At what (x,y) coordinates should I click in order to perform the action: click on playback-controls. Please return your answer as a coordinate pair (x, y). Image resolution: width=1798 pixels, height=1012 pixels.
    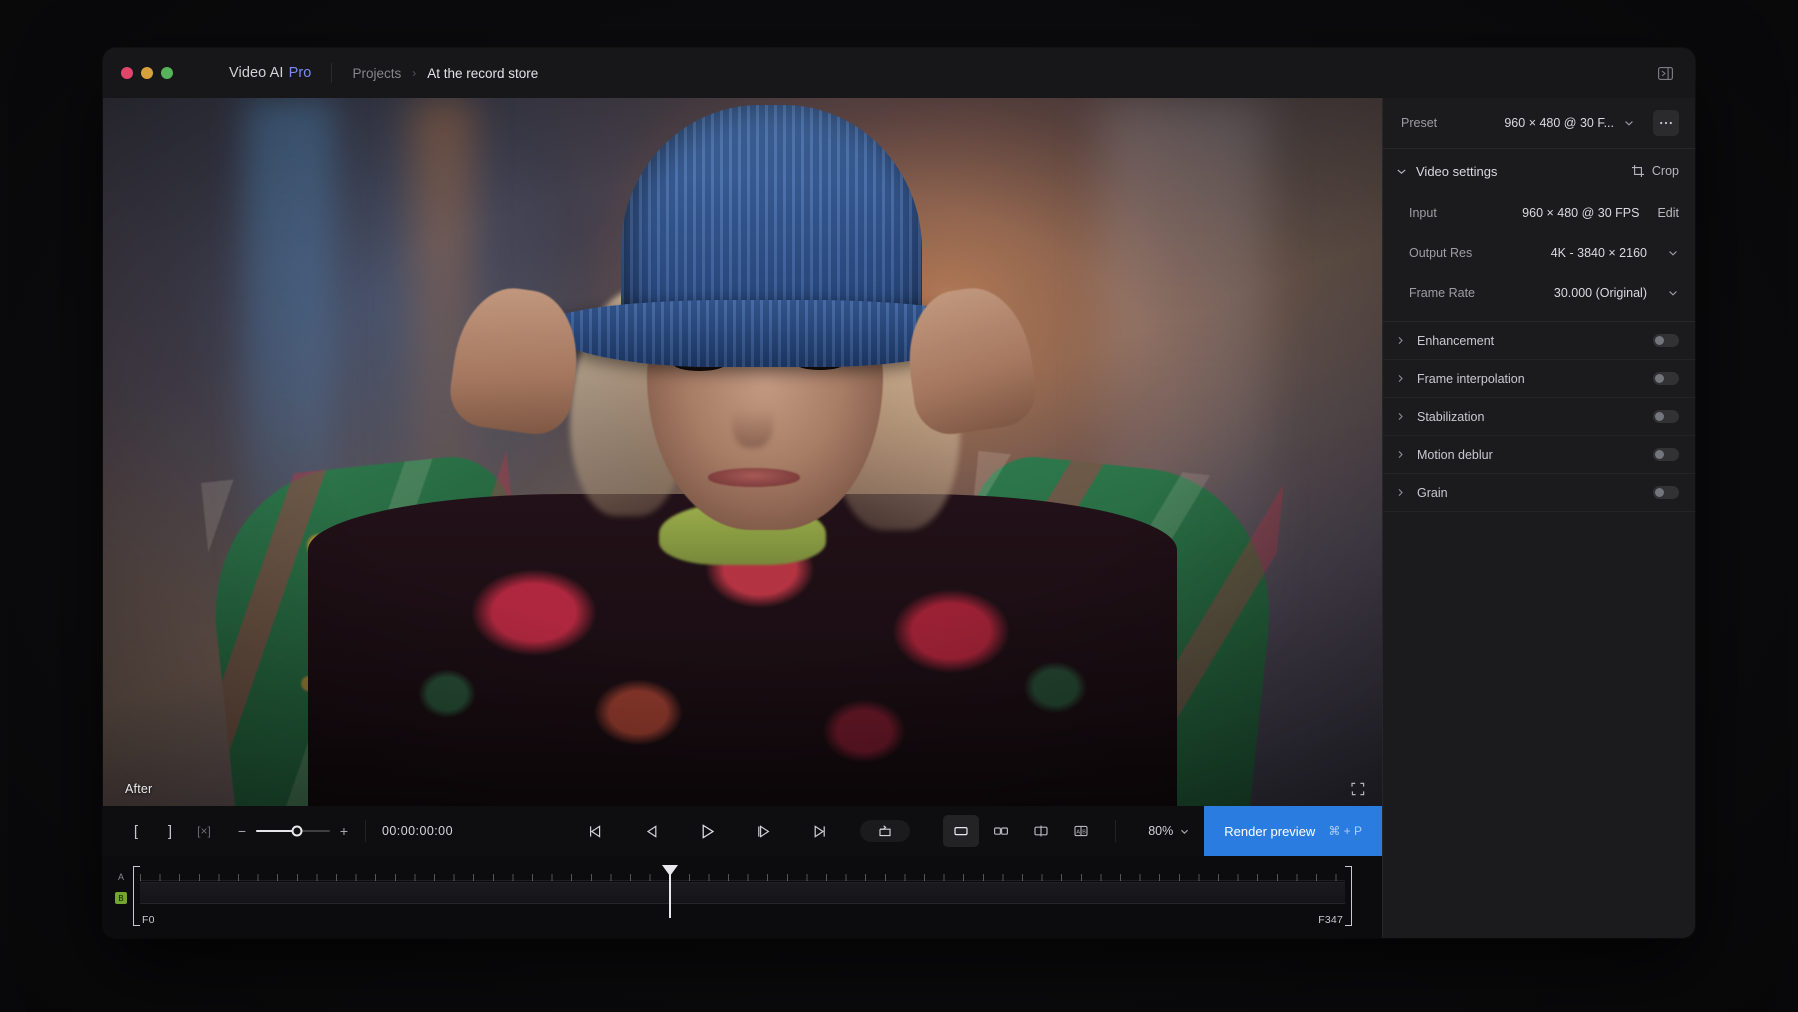
    Looking at the image, I should click on (707, 831).